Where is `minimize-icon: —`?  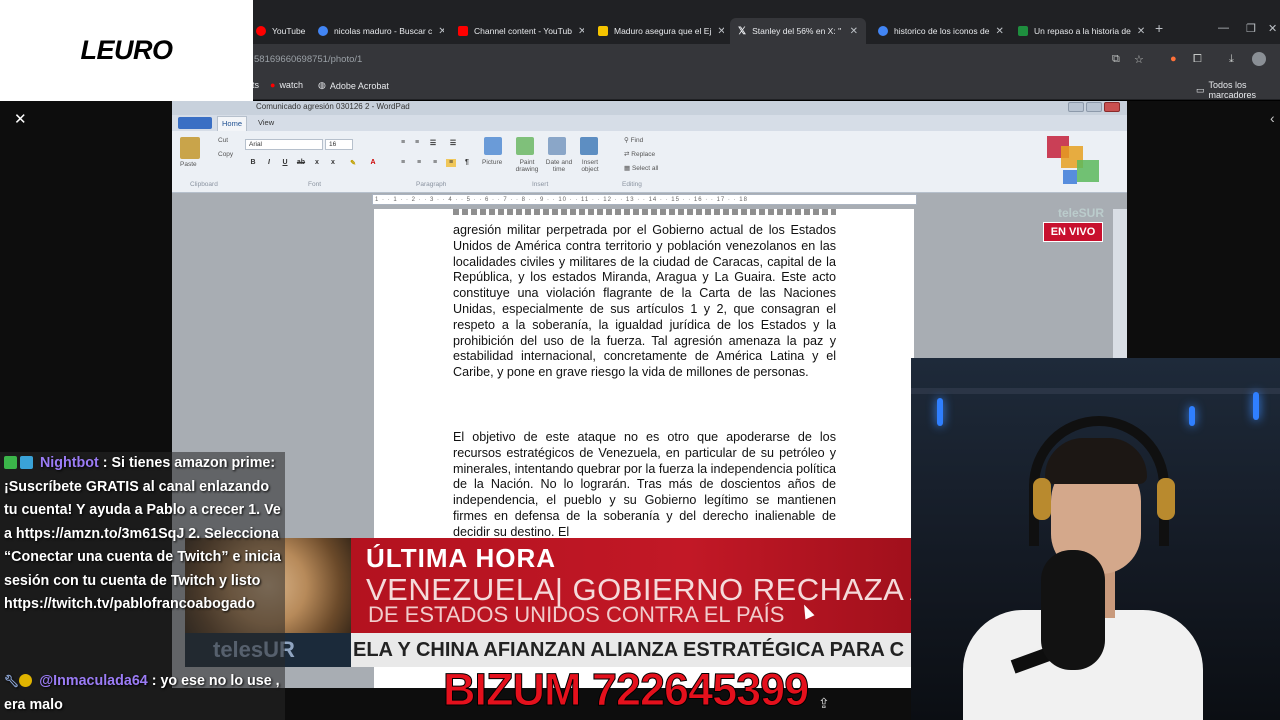
minimize-icon: — is located at coordinates (1223, 28).